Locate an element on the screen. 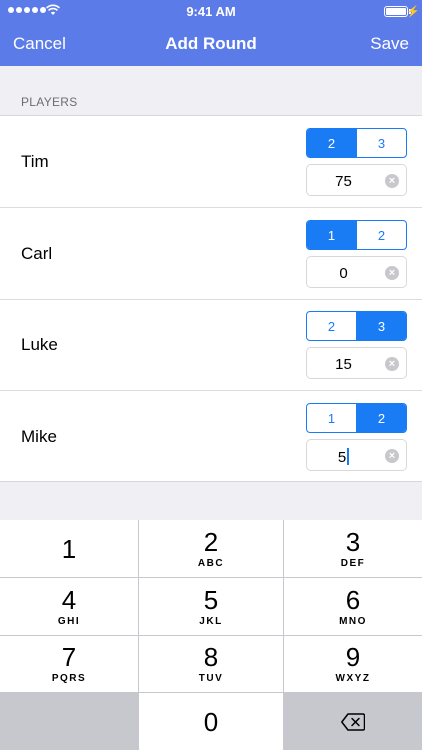  score-field-active: 5 × is located at coordinates (356, 455).